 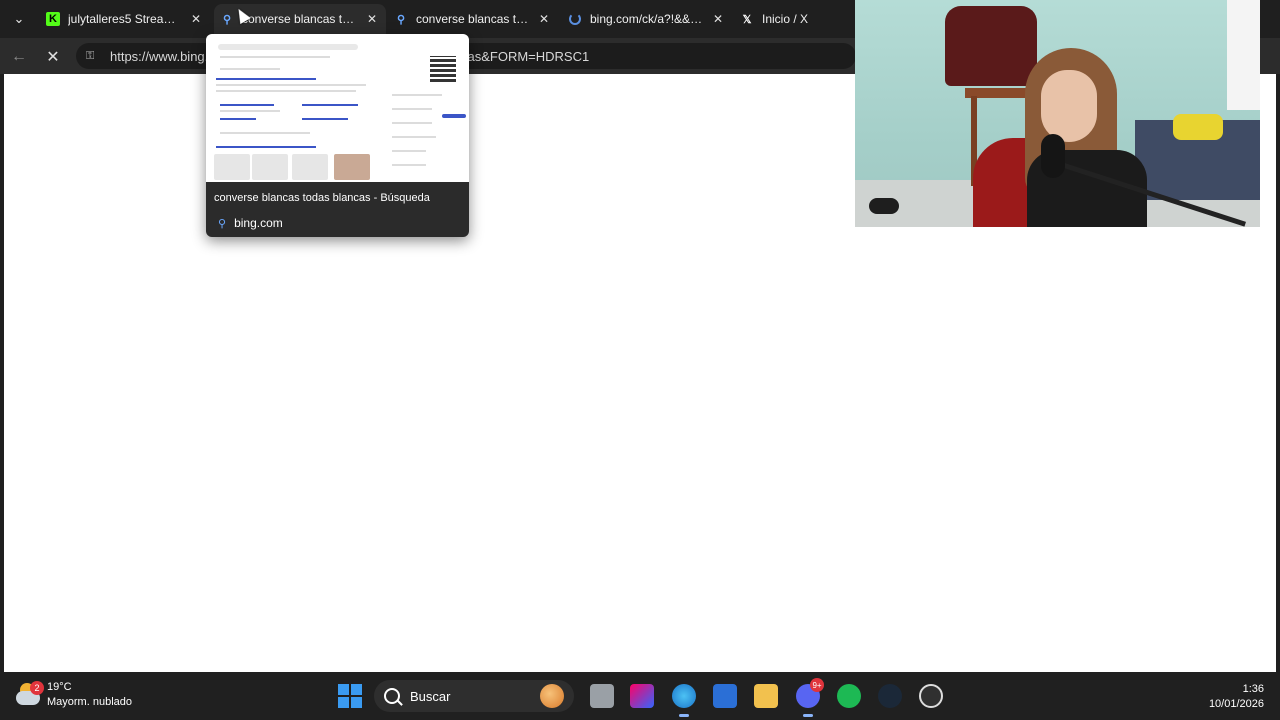 I want to click on loading-spinner-icon, so click(x=575, y=19).